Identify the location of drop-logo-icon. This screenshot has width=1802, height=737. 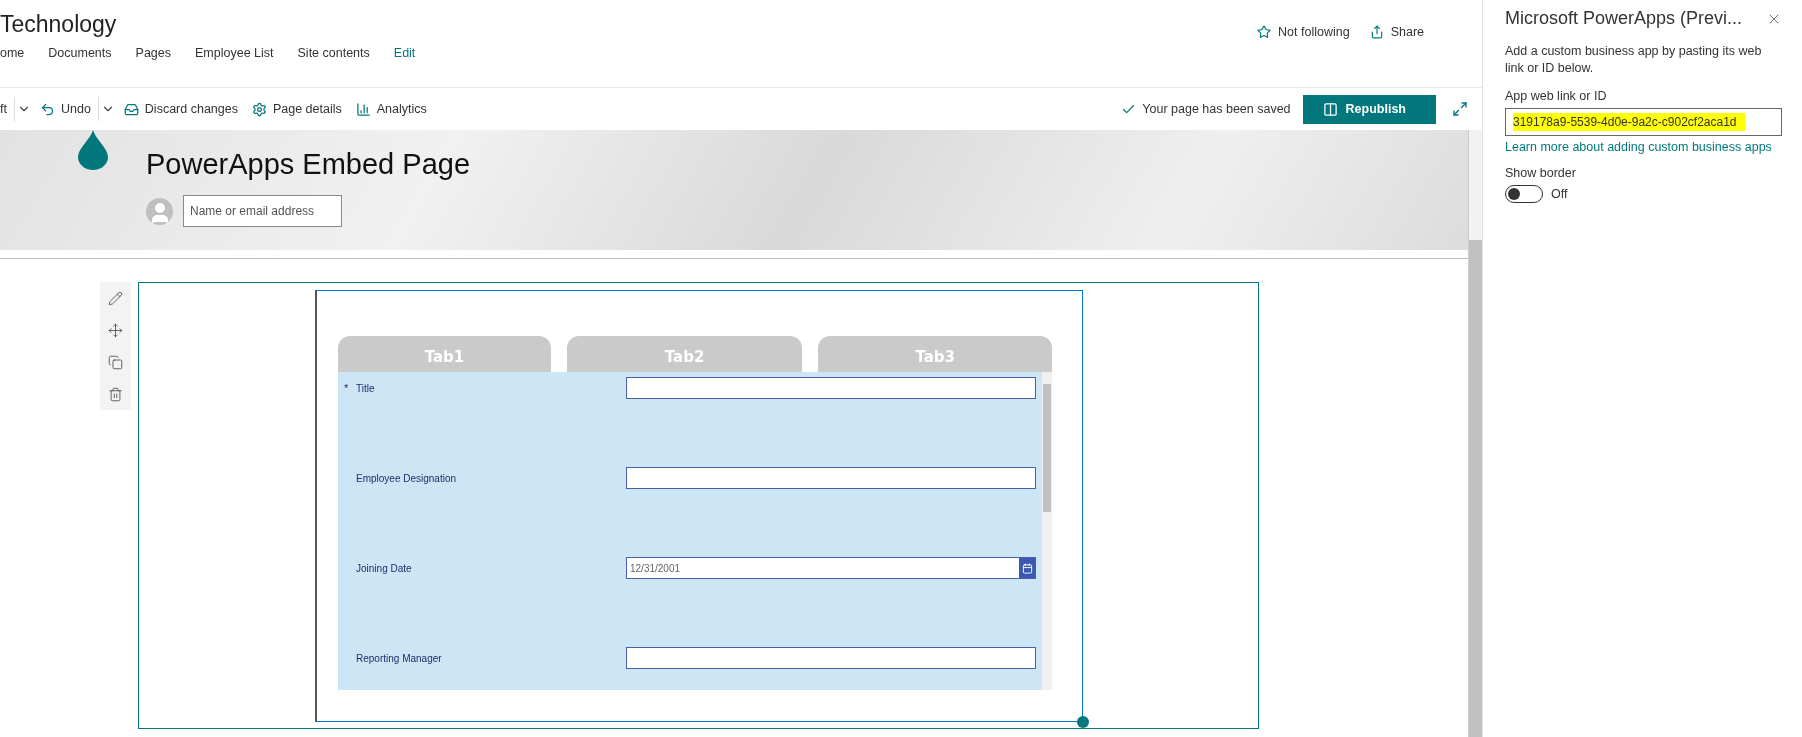
(93, 150).